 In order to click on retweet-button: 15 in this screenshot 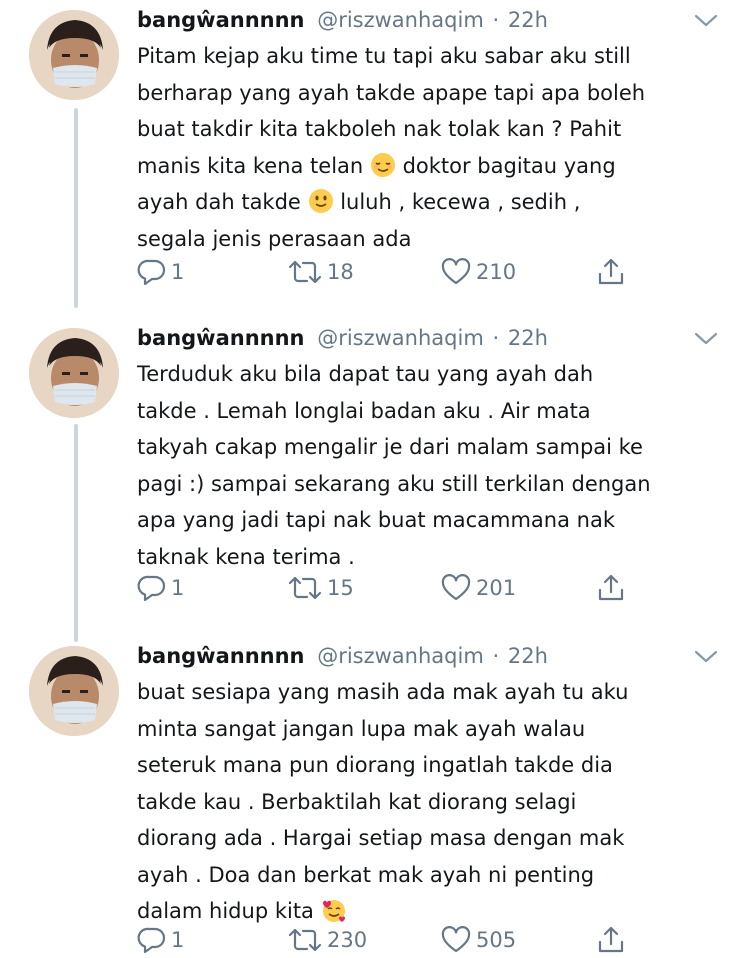, I will do `click(320, 588)`.